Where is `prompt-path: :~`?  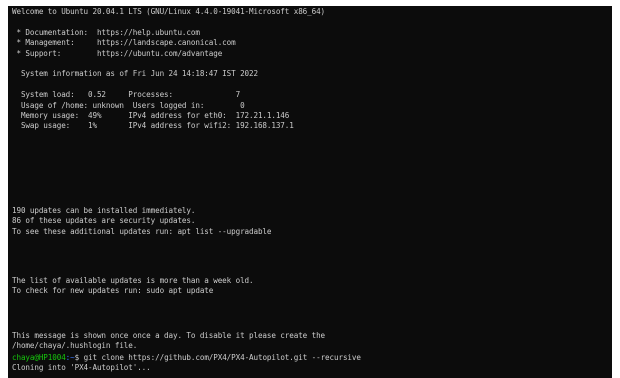 prompt-path: :~ is located at coordinates (70, 357).